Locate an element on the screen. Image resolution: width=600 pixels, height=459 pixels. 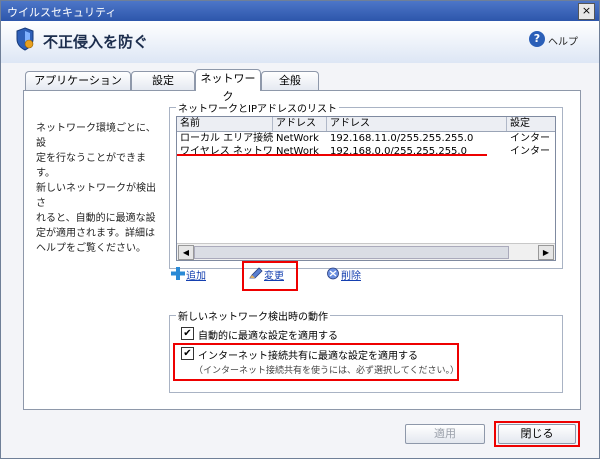
help-link: ヘルプ is located at coordinates (563, 40).